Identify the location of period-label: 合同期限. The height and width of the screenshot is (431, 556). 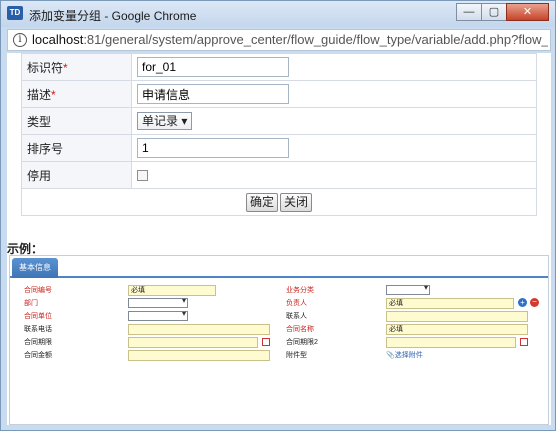
(38, 342).